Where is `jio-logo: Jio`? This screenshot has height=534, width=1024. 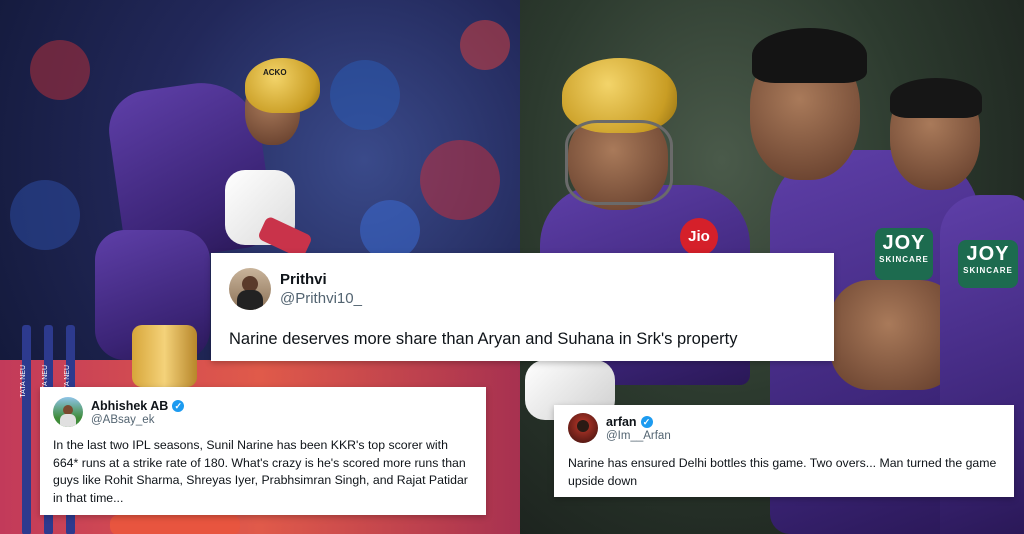
jio-logo: Jio is located at coordinates (699, 237).